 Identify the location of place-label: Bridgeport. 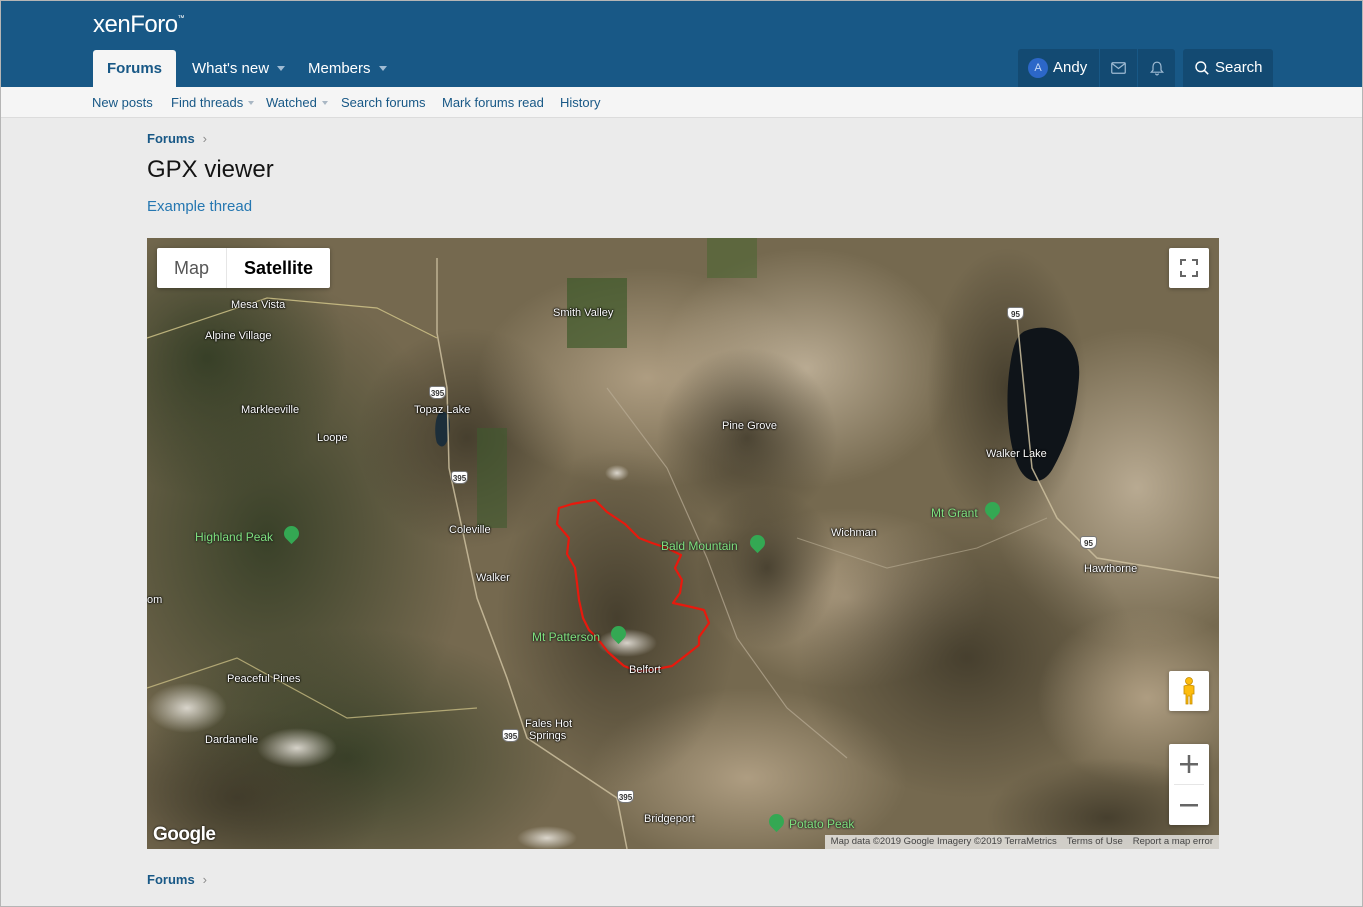
(669, 819).